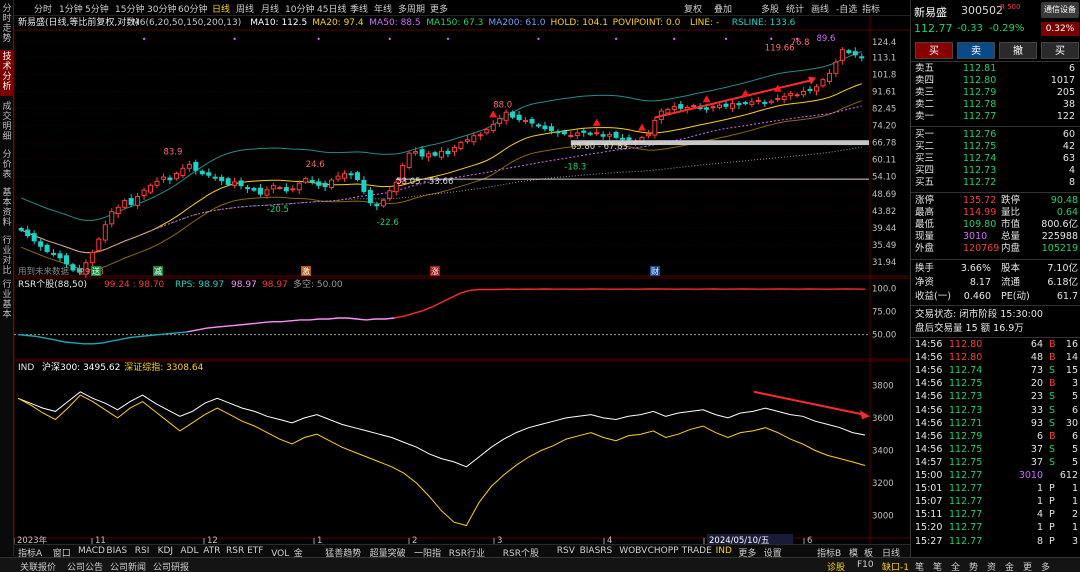  What do you see at coordinates (7, 255) in the screenshot?
I see `nav-tab-5: 行业对比` at bounding box center [7, 255].